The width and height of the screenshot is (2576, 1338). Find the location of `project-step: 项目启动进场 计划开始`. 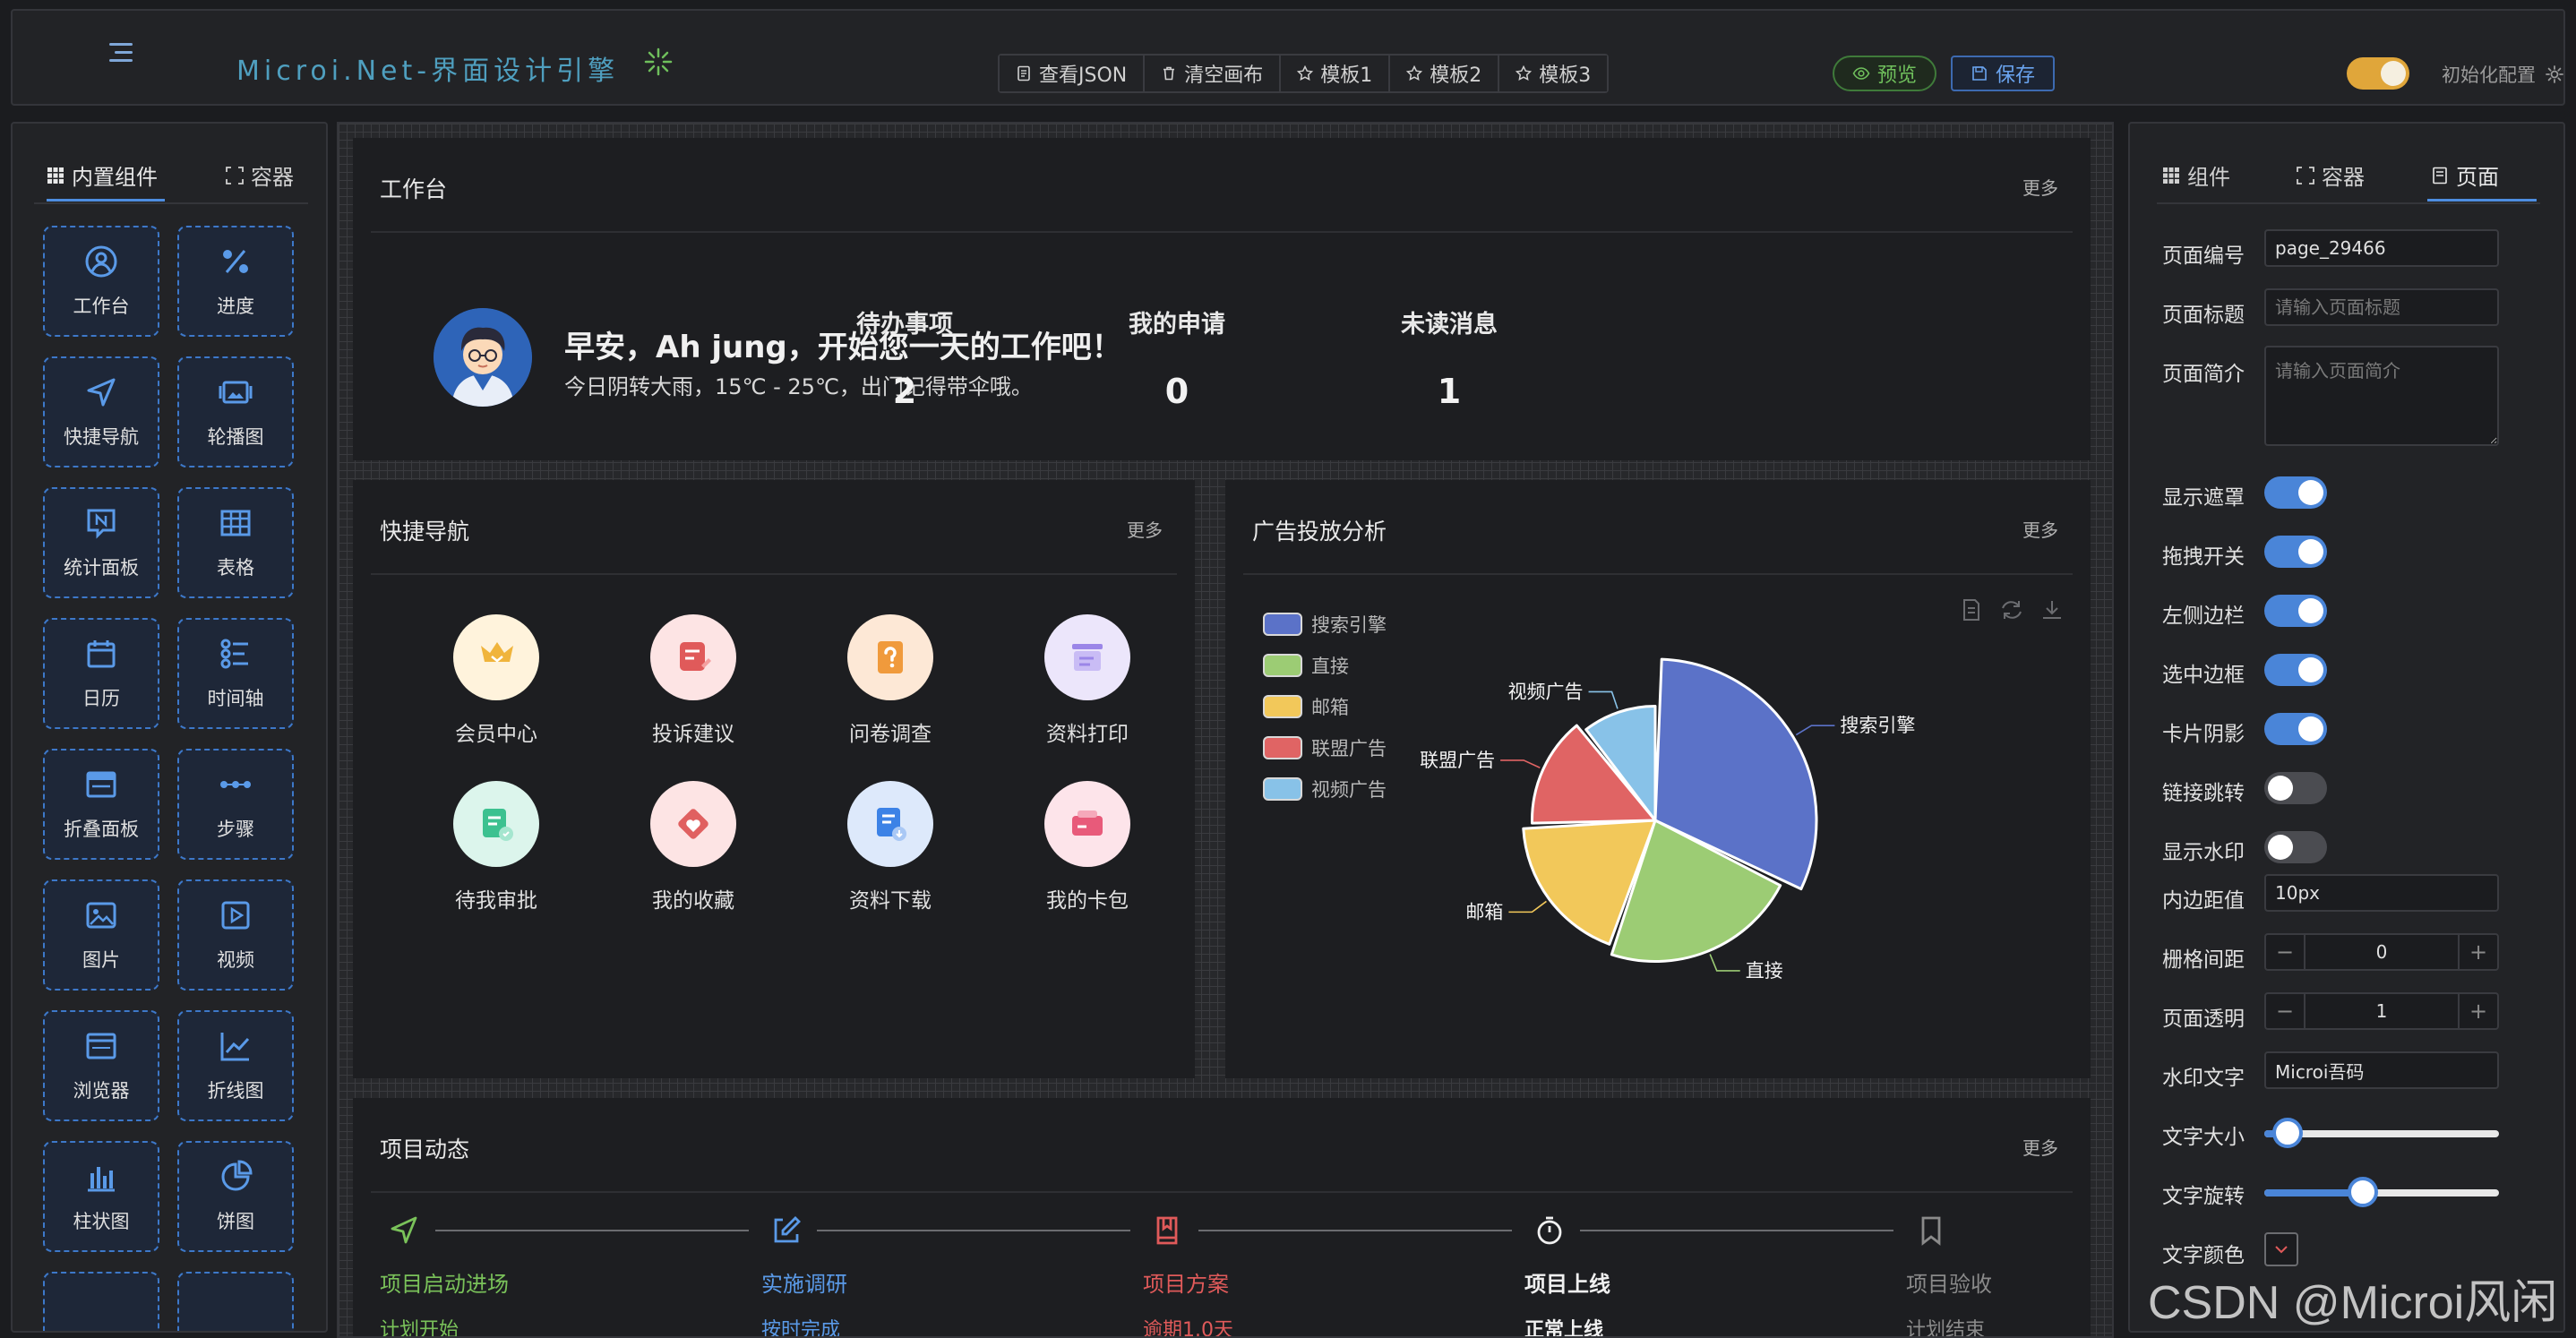

project-step: 项目启动进场 计划开始 is located at coordinates (444, 1302).